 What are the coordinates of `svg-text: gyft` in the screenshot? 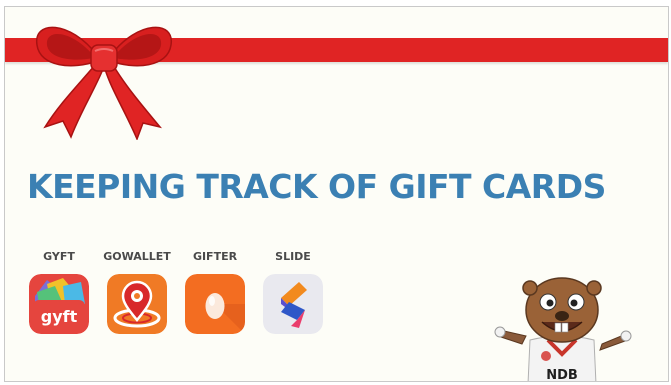 It's located at (59, 316).